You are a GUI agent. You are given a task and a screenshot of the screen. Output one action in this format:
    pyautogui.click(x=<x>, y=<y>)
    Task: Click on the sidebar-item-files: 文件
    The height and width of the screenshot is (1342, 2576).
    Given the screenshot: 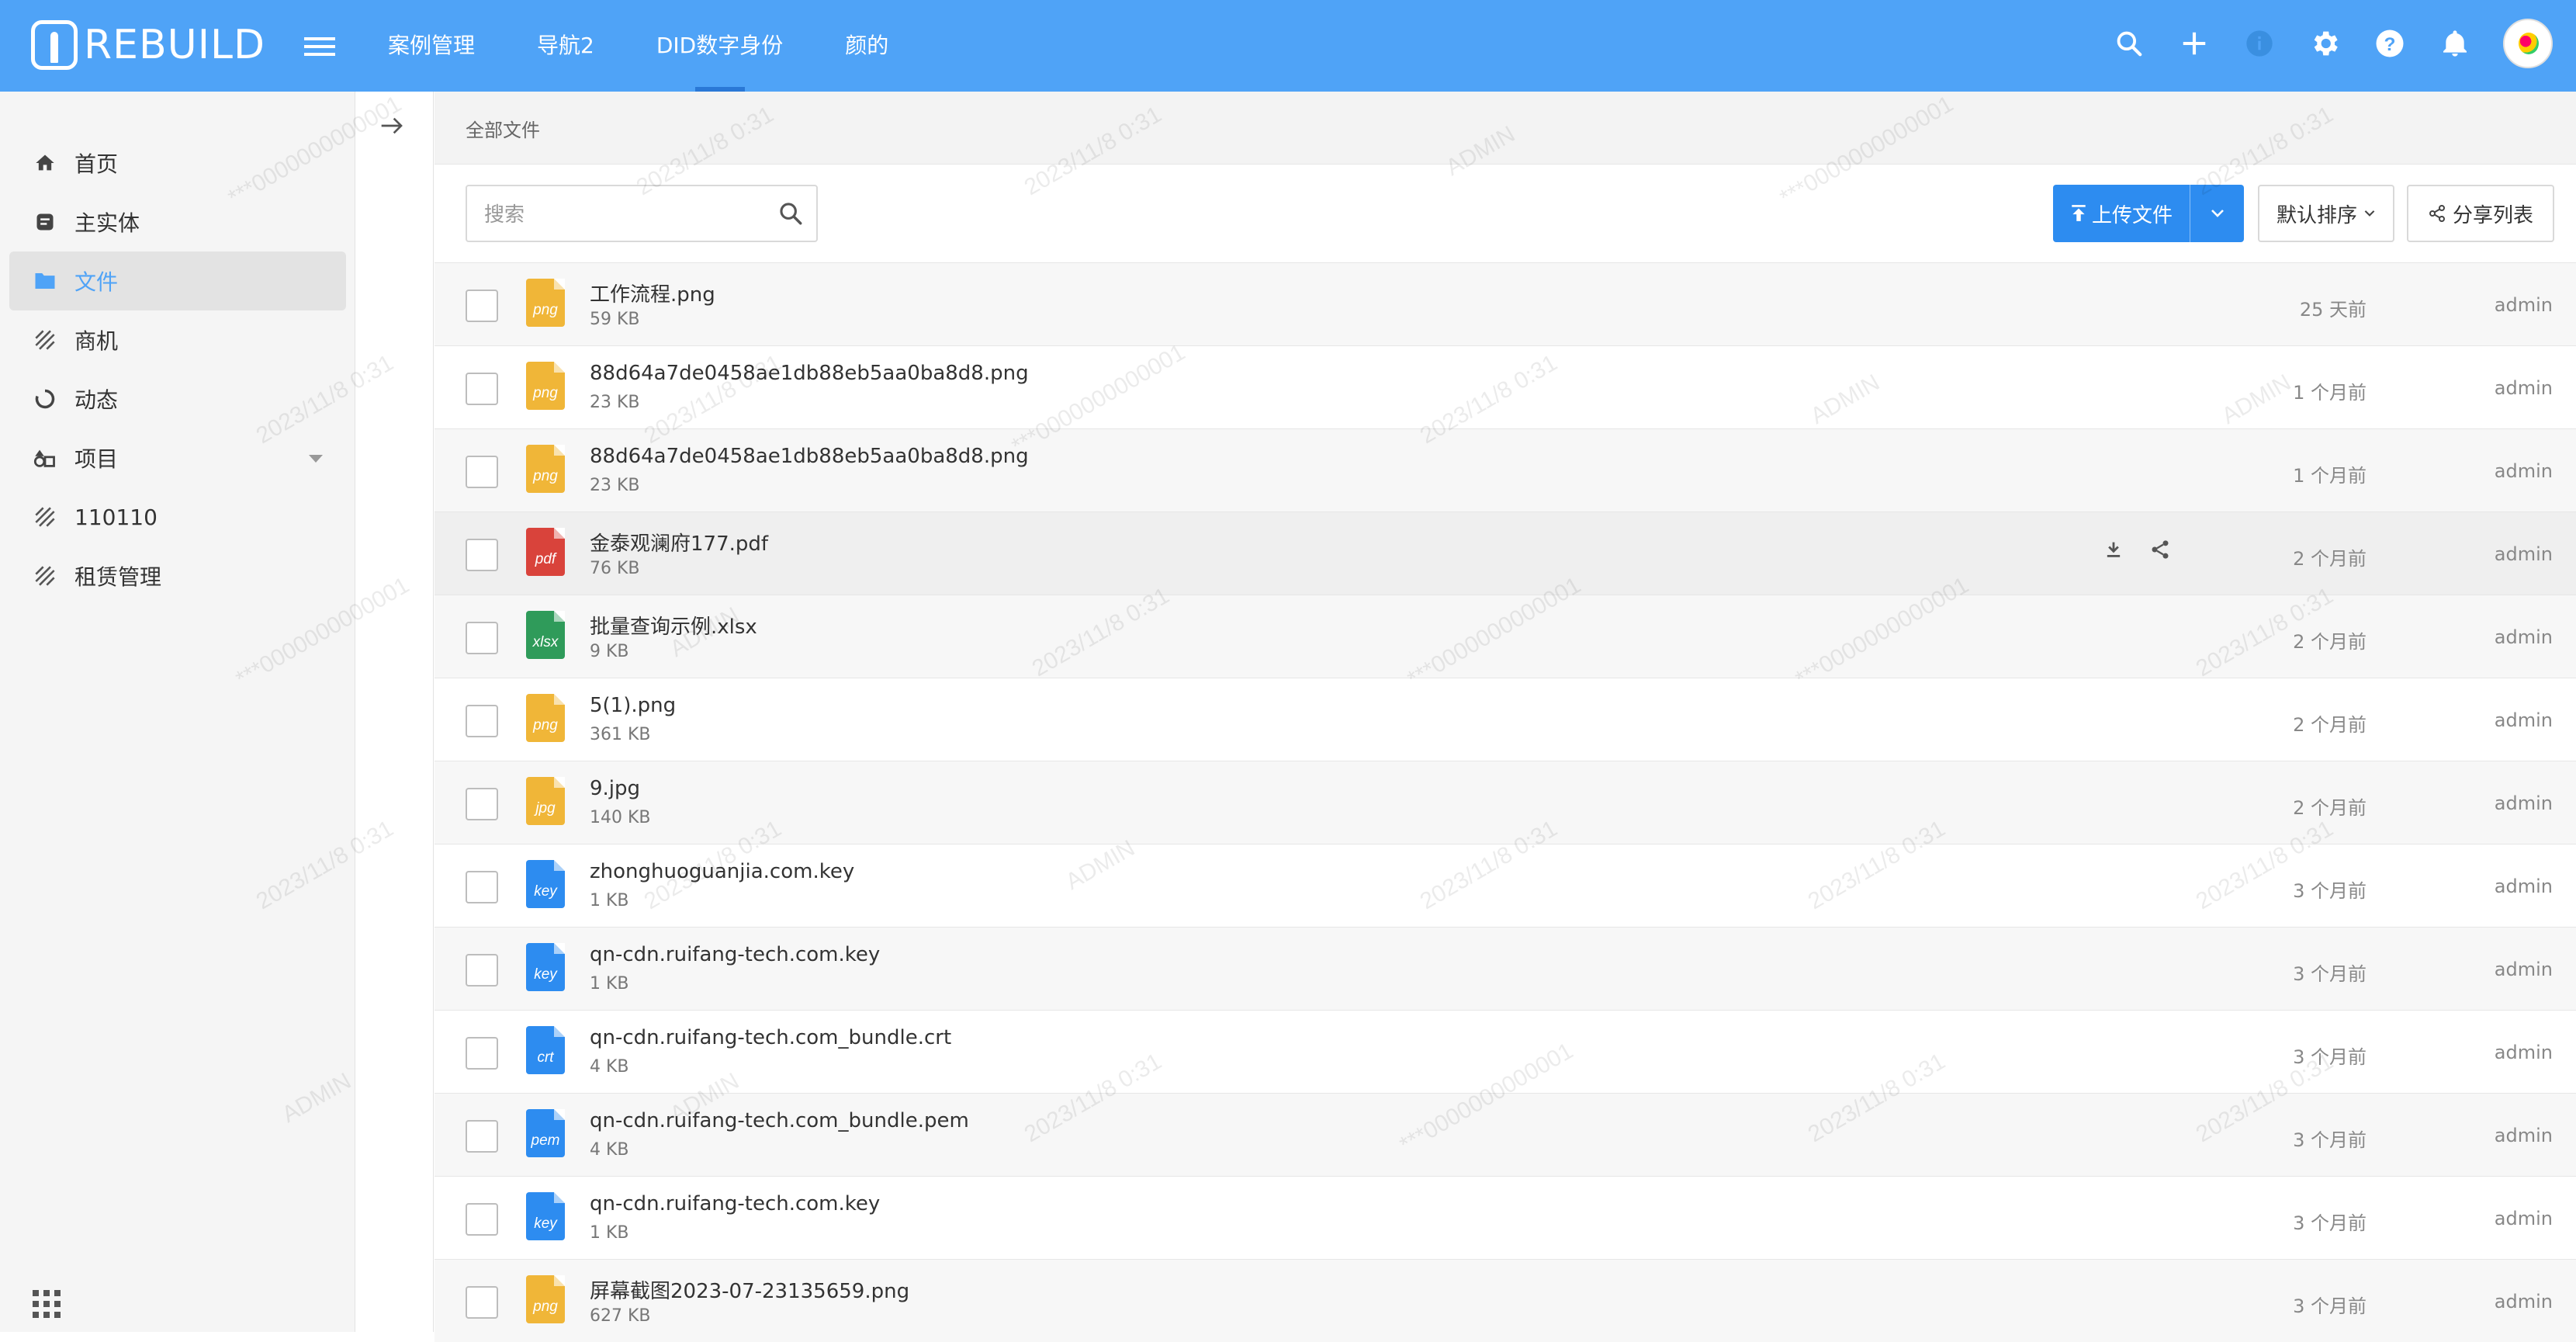 What is the action you would take?
    pyautogui.click(x=177, y=280)
    